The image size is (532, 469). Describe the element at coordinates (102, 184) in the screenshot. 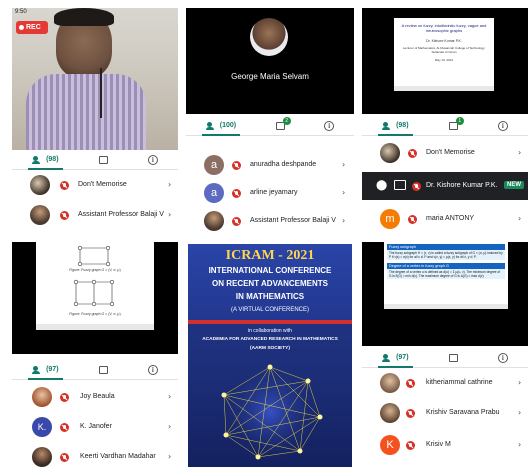

I see `participant-name: Don't Memorise` at that location.